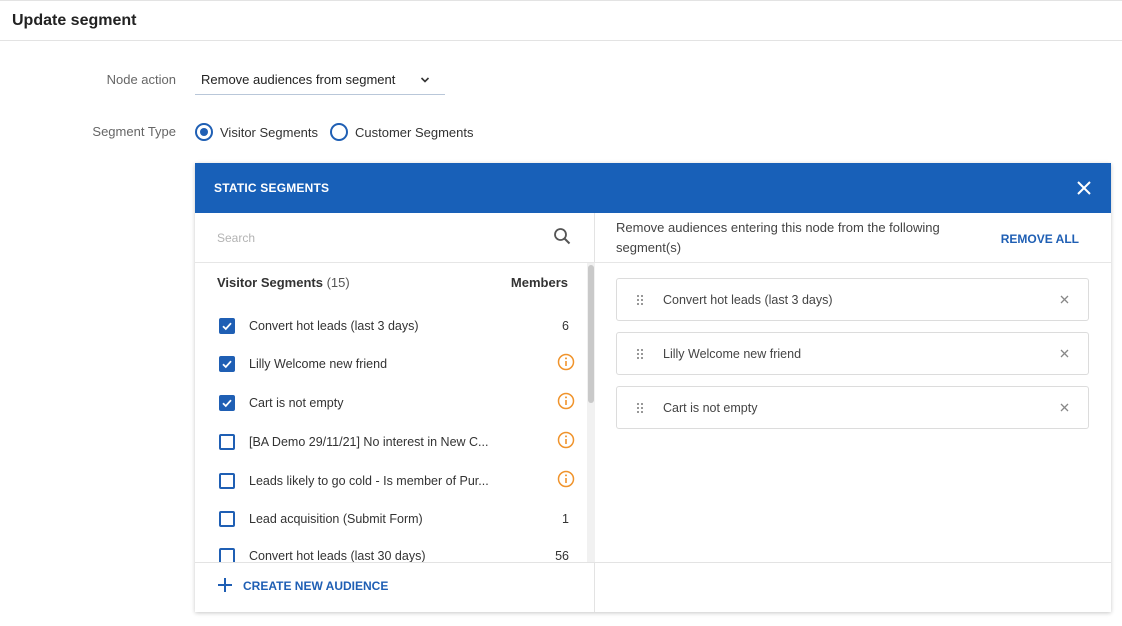 The height and width of the screenshot is (626, 1122). I want to click on item-label: Lilly Welcome new friend, so click(318, 364).